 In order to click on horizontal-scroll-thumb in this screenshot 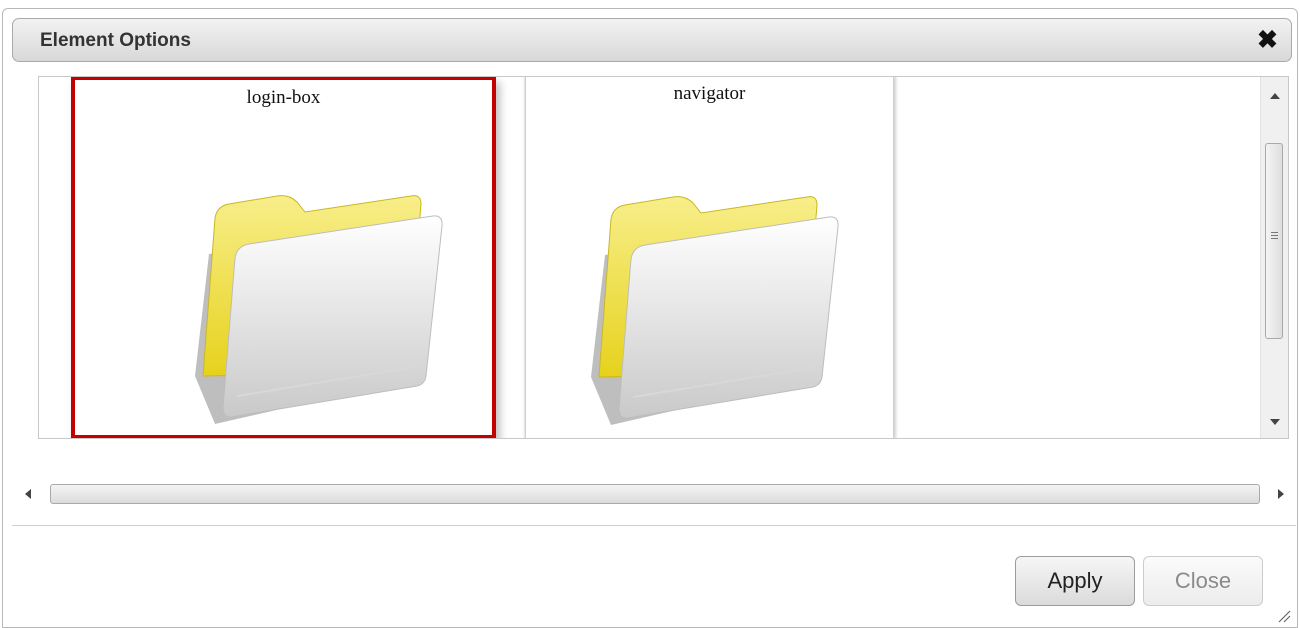, I will do `click(655, 494)`.